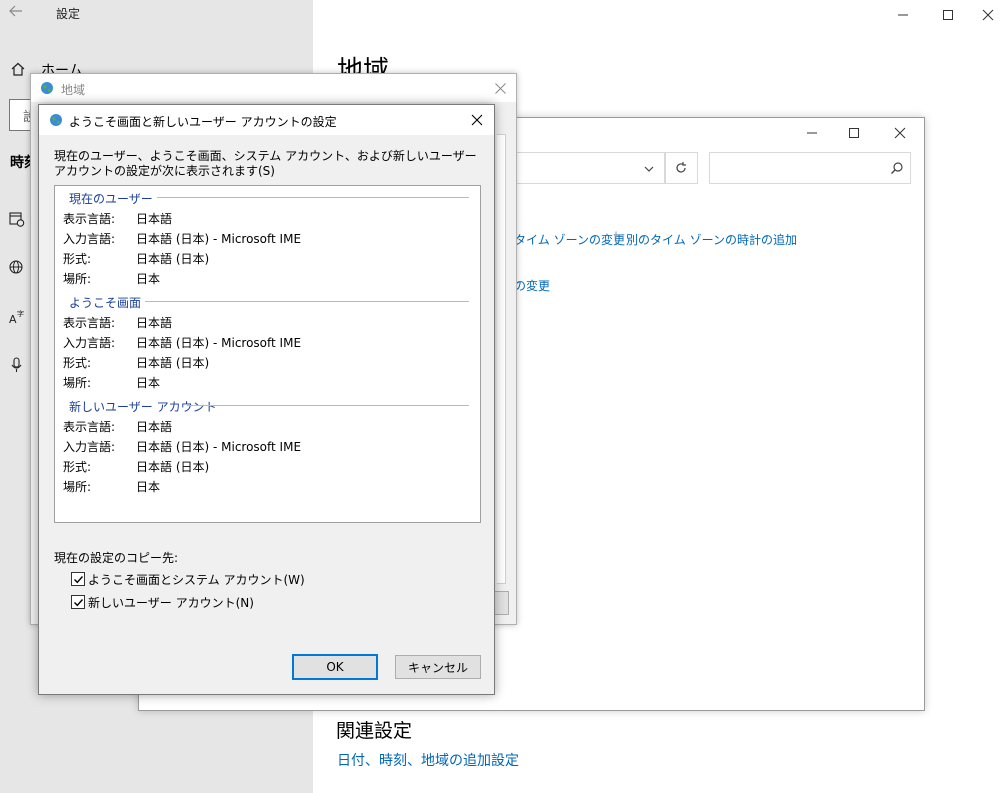 The width and height of the screenshot is (1008, 793). Describe the element at coordinates (16, 267) in the screenshot. I see `globe-region-icon` at that location.